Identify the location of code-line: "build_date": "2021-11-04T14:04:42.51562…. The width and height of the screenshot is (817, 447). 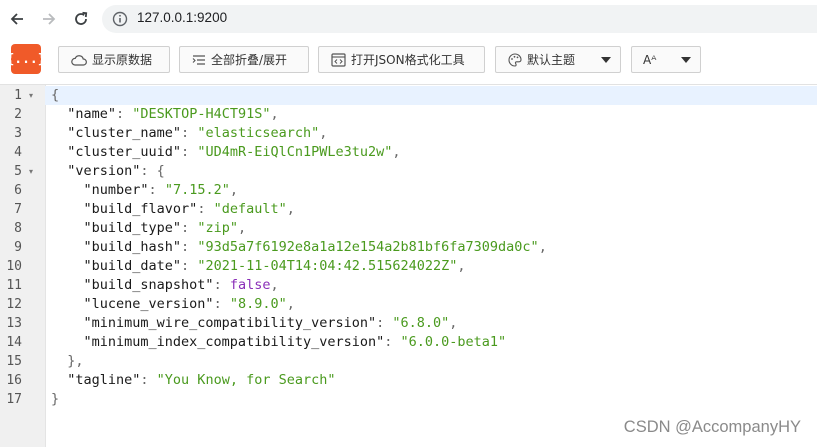
(258, 266).